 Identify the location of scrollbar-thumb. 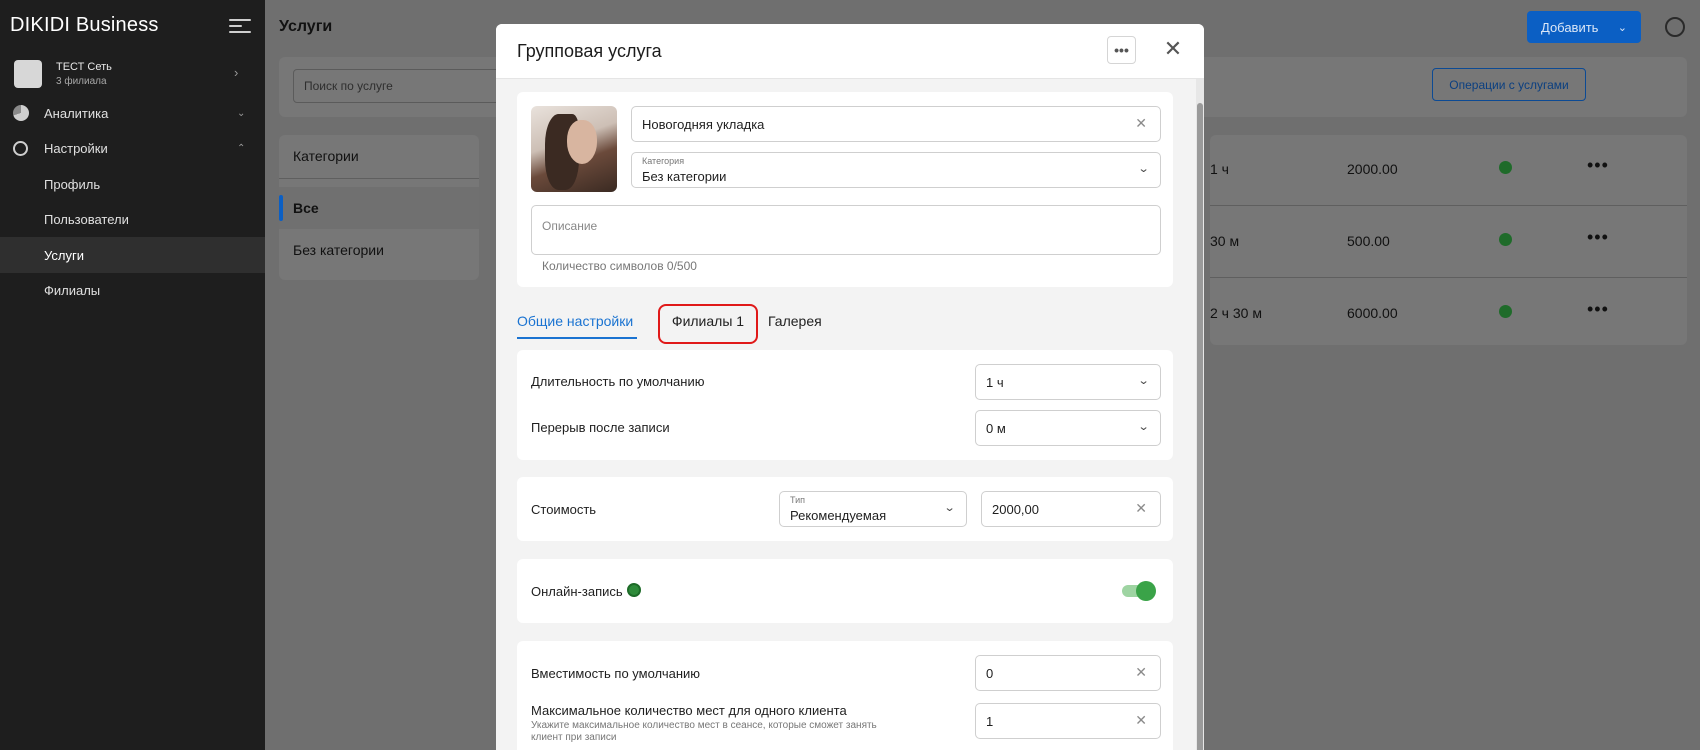
(1200, 426).